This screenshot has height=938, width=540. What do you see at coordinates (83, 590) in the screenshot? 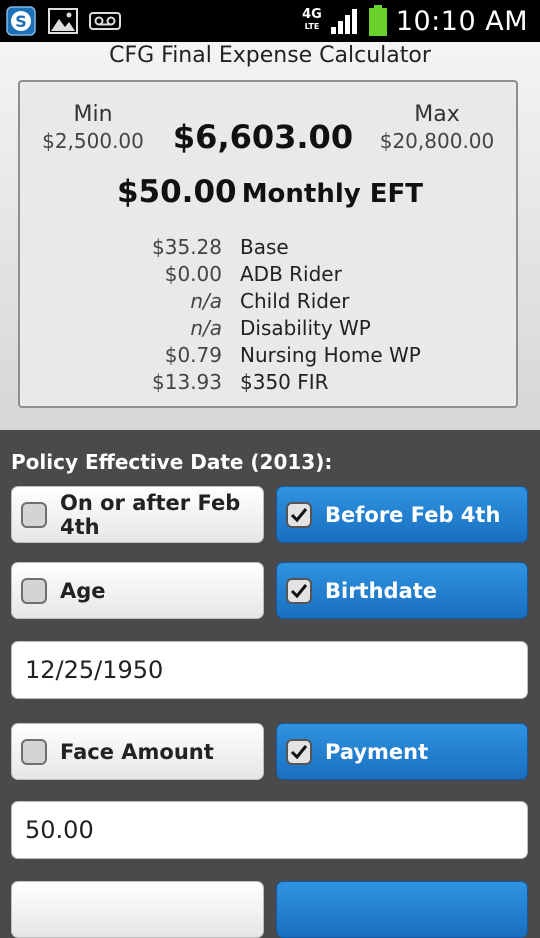
I see `toggle-label: Age` at bounding box center [83, 590].